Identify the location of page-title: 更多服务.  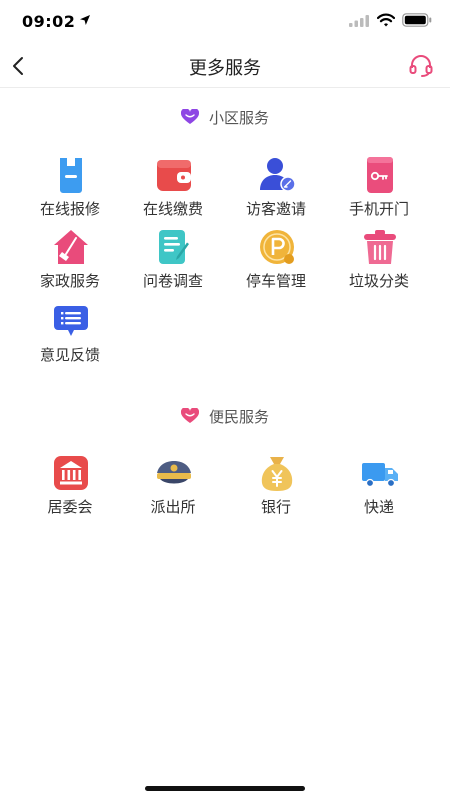
(225, 68).